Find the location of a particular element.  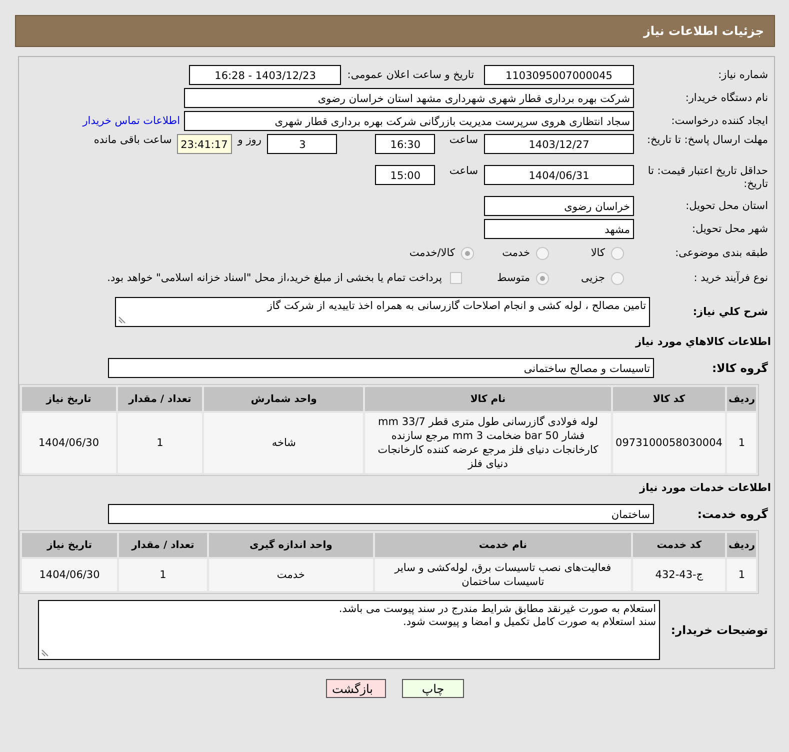

table-cell: لوله فولادی گازرسانی طول متری قطر 33/7 mm فشار 50 bar ضخامت 3 mm مرجع سازنده کارخانجات دنیای فلز مرجع عرضه کننده کارخانجات دنیای فلز is located at coordinates (488, 443).